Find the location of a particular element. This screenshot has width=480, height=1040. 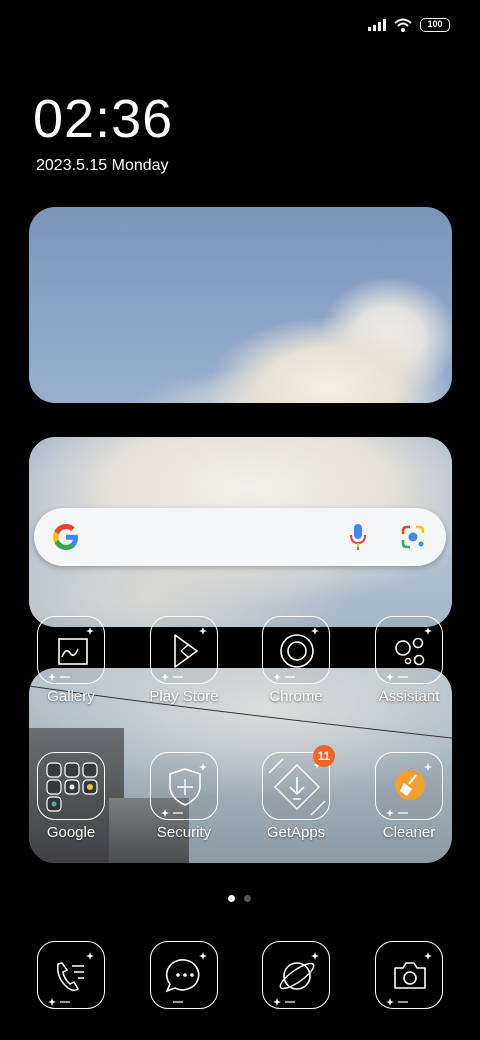

camera-tile is located at coordinates (409, 975).